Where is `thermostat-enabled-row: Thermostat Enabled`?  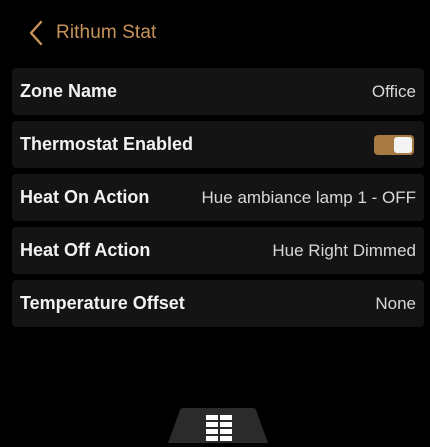 thermostat-enabled-row: Thermostat Enabled is located at coordinates (218, 144).